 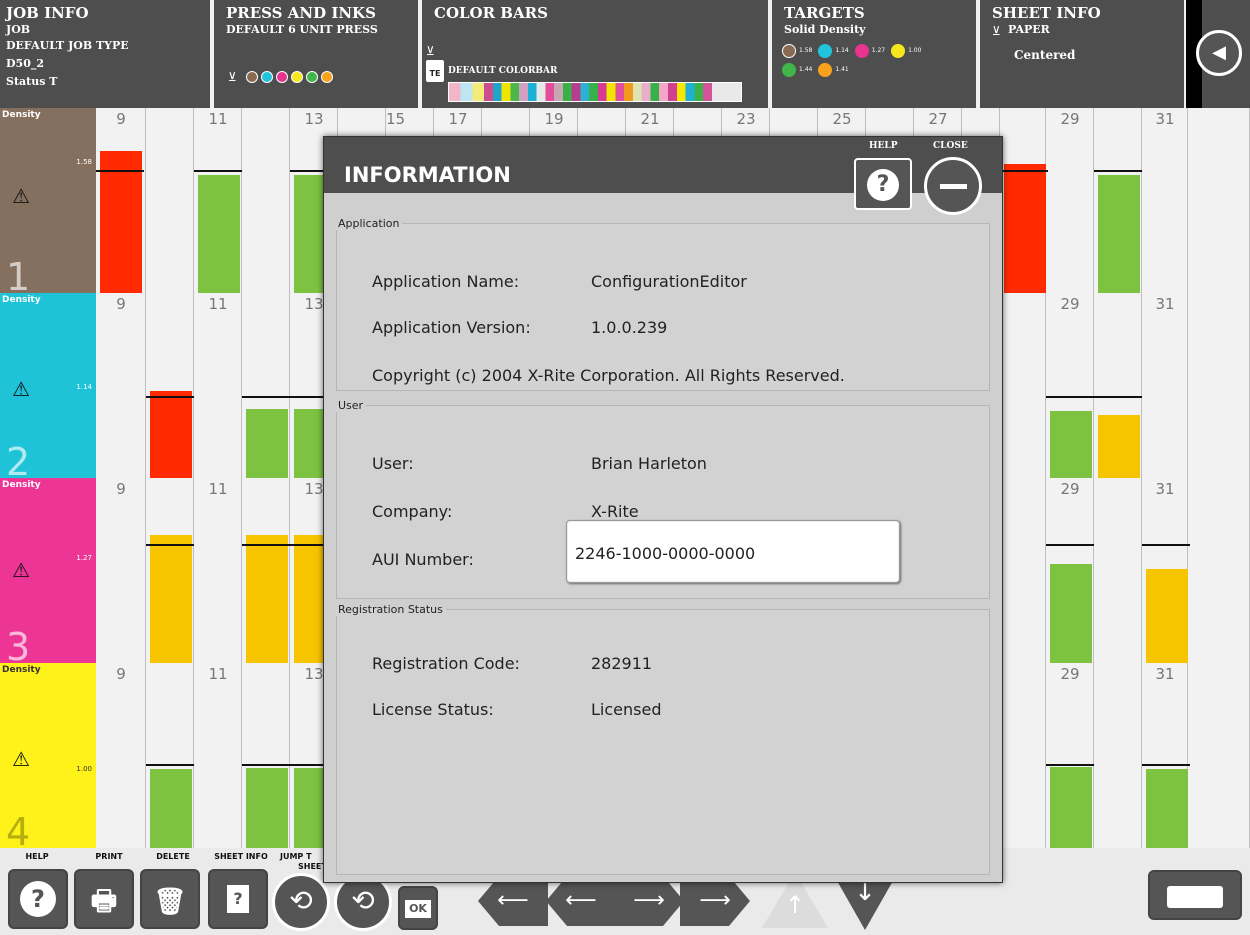 I want to click on row-label-1: Density 1.58 ⚠ 1, so click(x=48, y=203).